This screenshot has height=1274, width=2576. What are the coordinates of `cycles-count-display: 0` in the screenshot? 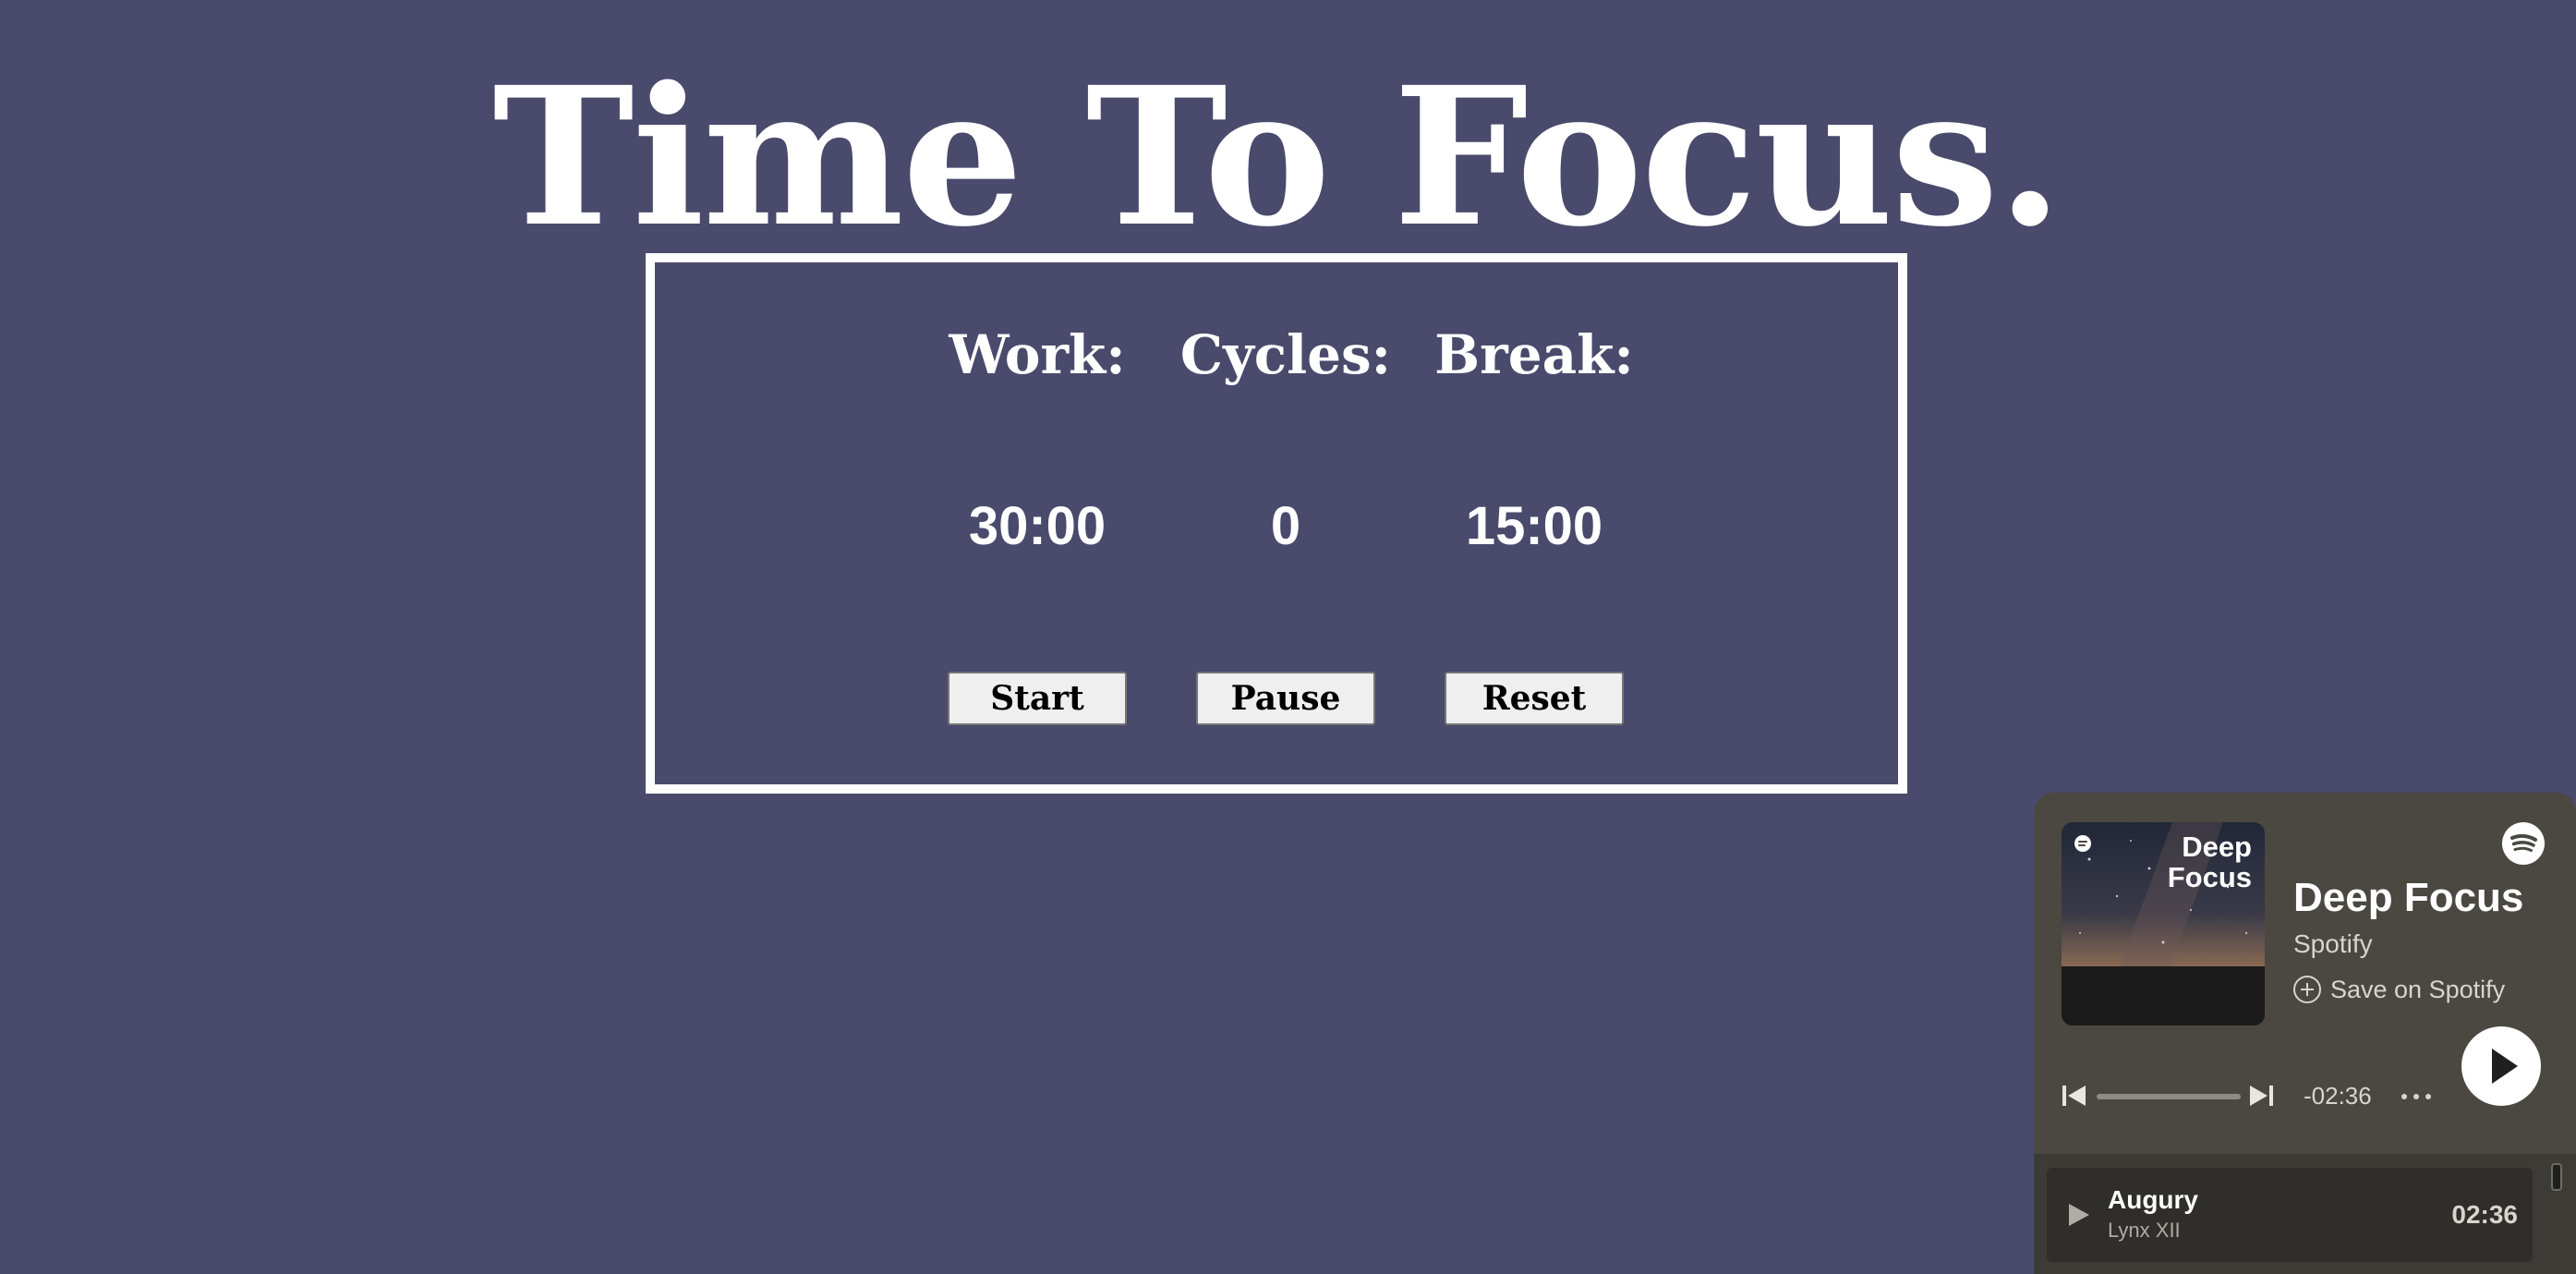 It's located at (1285, 526).